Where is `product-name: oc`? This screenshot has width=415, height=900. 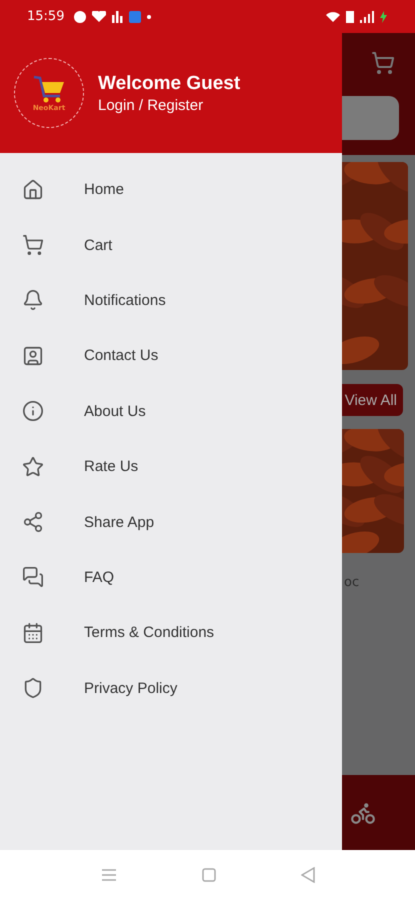
product-name: oc is located at coordinates (352, 582).